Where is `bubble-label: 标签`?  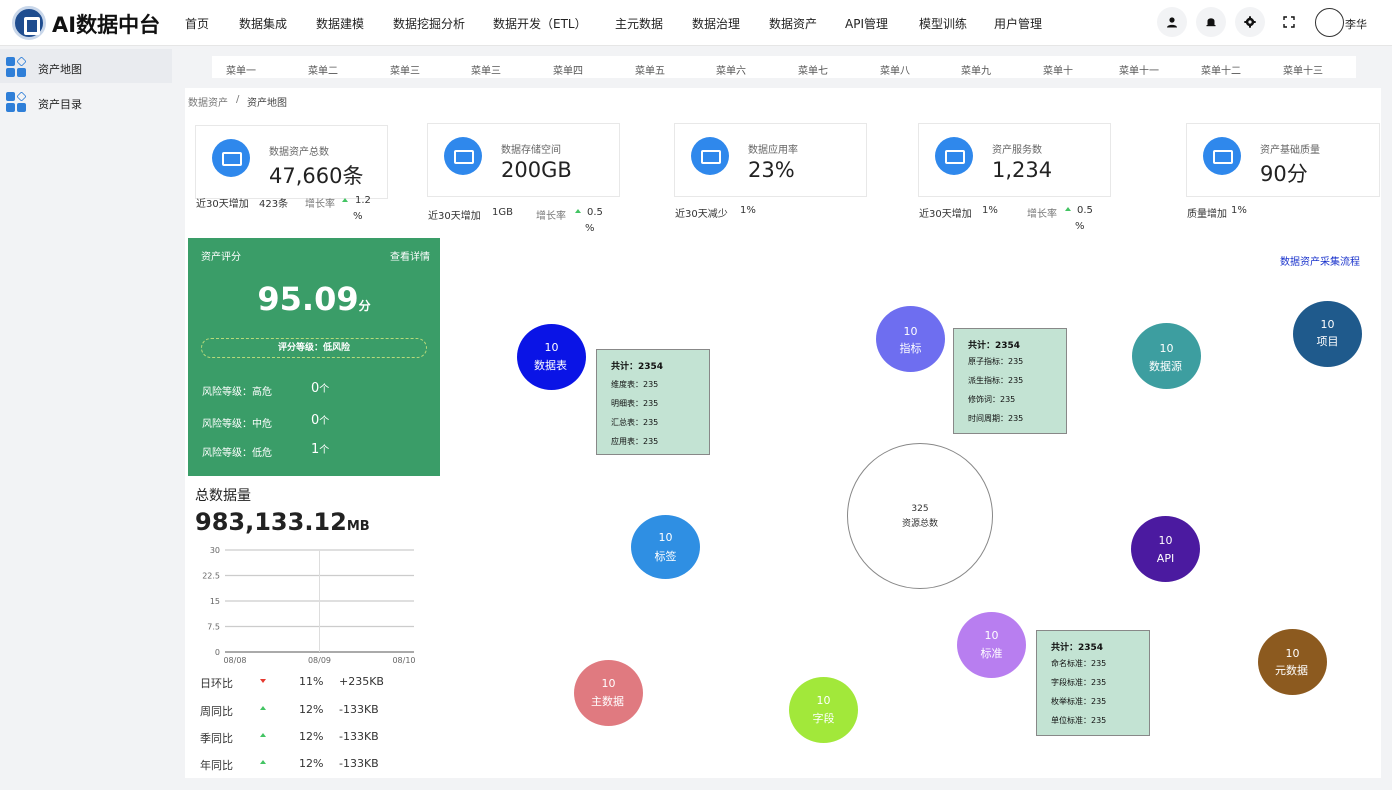
bubble-label: 标签 is located at coordinates (665, 556).